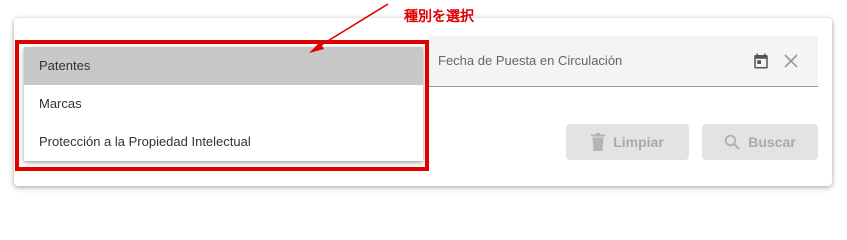 The image size is (847, 240). What do you see at coordinates (349, 28) in the screenshot?
I see `annotation-arrow` at bounding box center [349, 28].